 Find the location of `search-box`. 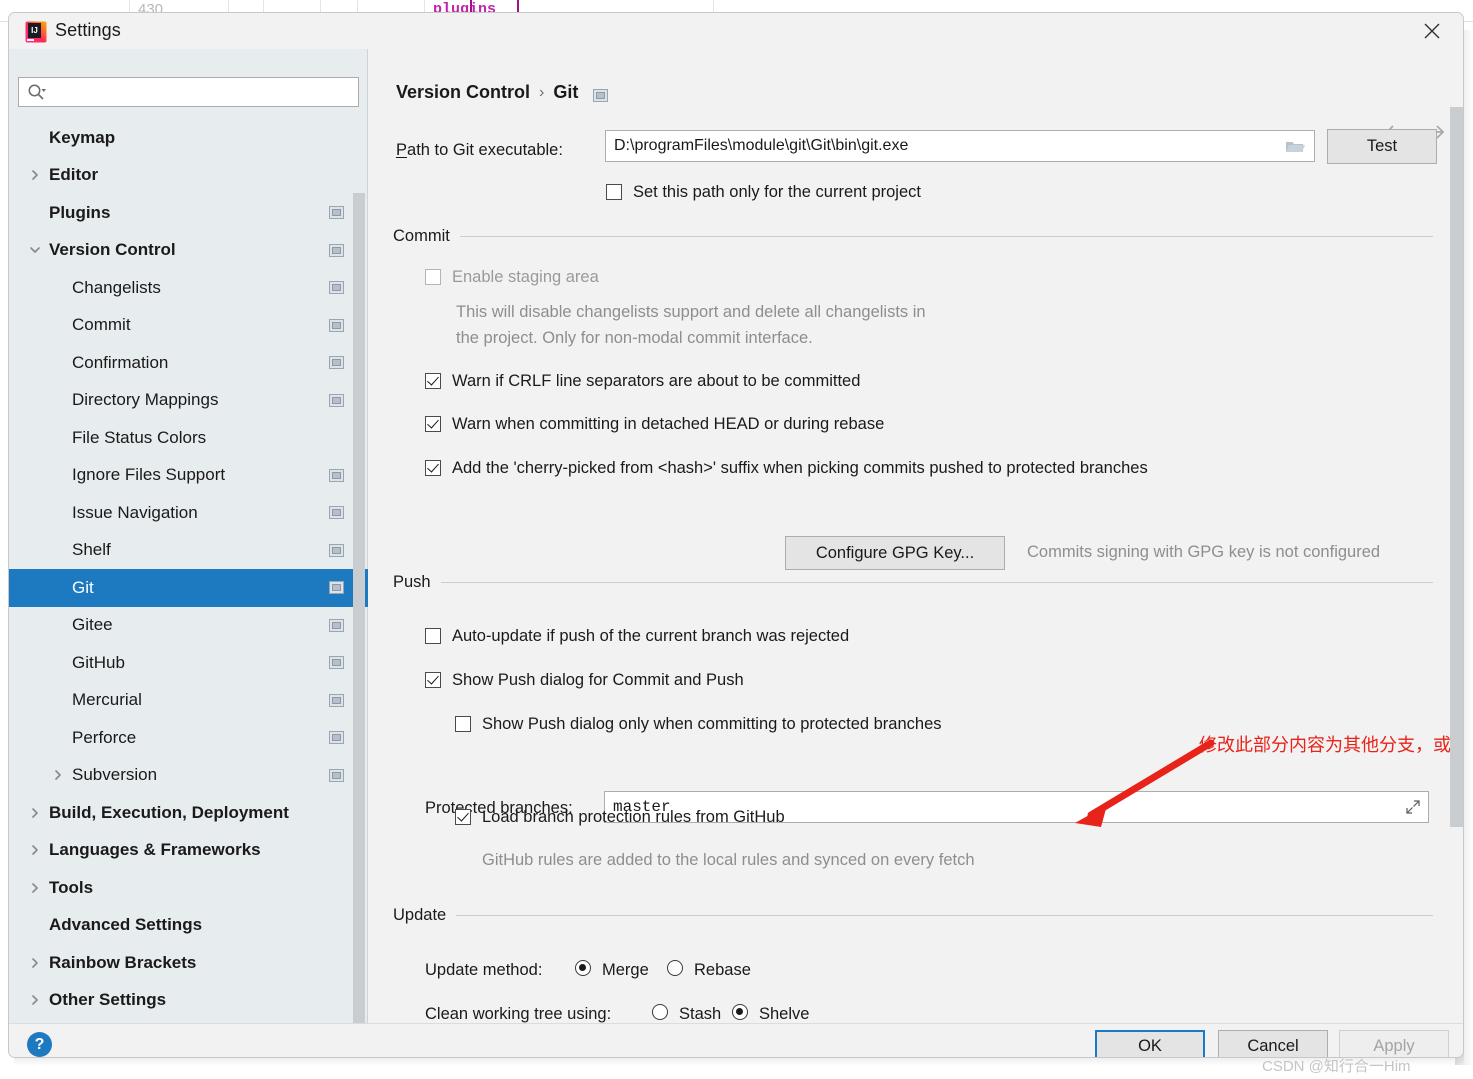

search-box is located at coordinates (188, 92).